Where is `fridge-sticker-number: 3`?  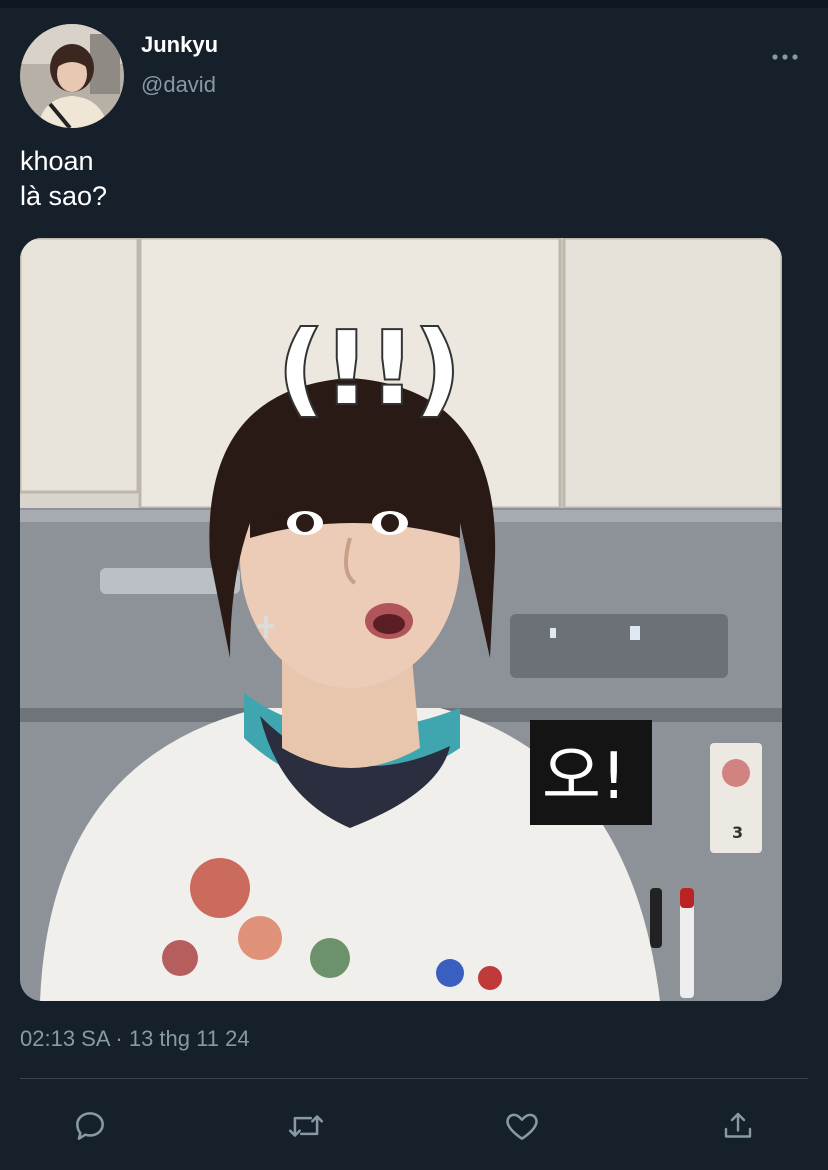
fridge-sticker-number: 3 is located at coordinates (737, 832).